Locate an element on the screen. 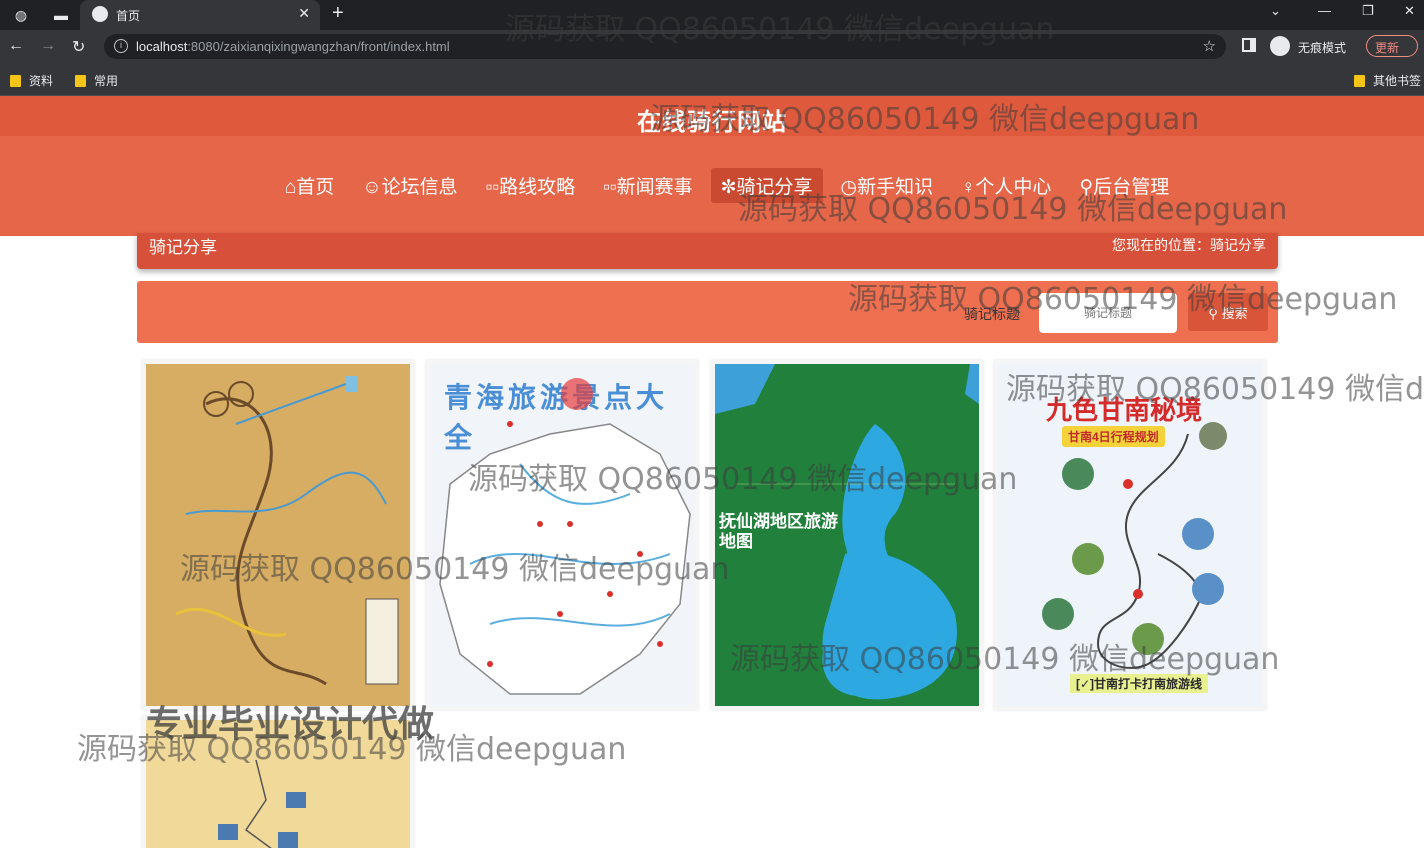 The height and width of the screenshot is (848, 1424). search-icon: ⚲ is located at coordinates (1213, 313).